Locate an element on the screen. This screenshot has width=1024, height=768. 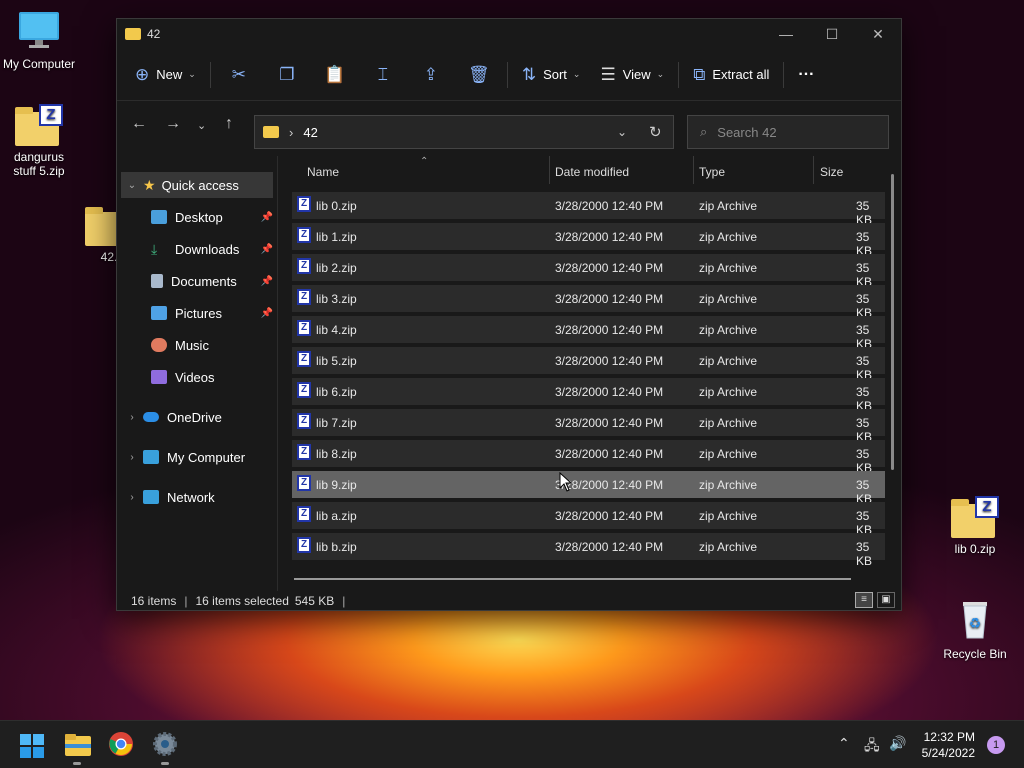
nav-item-desktop: Desktop 📌 is located at coordinates (197, 217).